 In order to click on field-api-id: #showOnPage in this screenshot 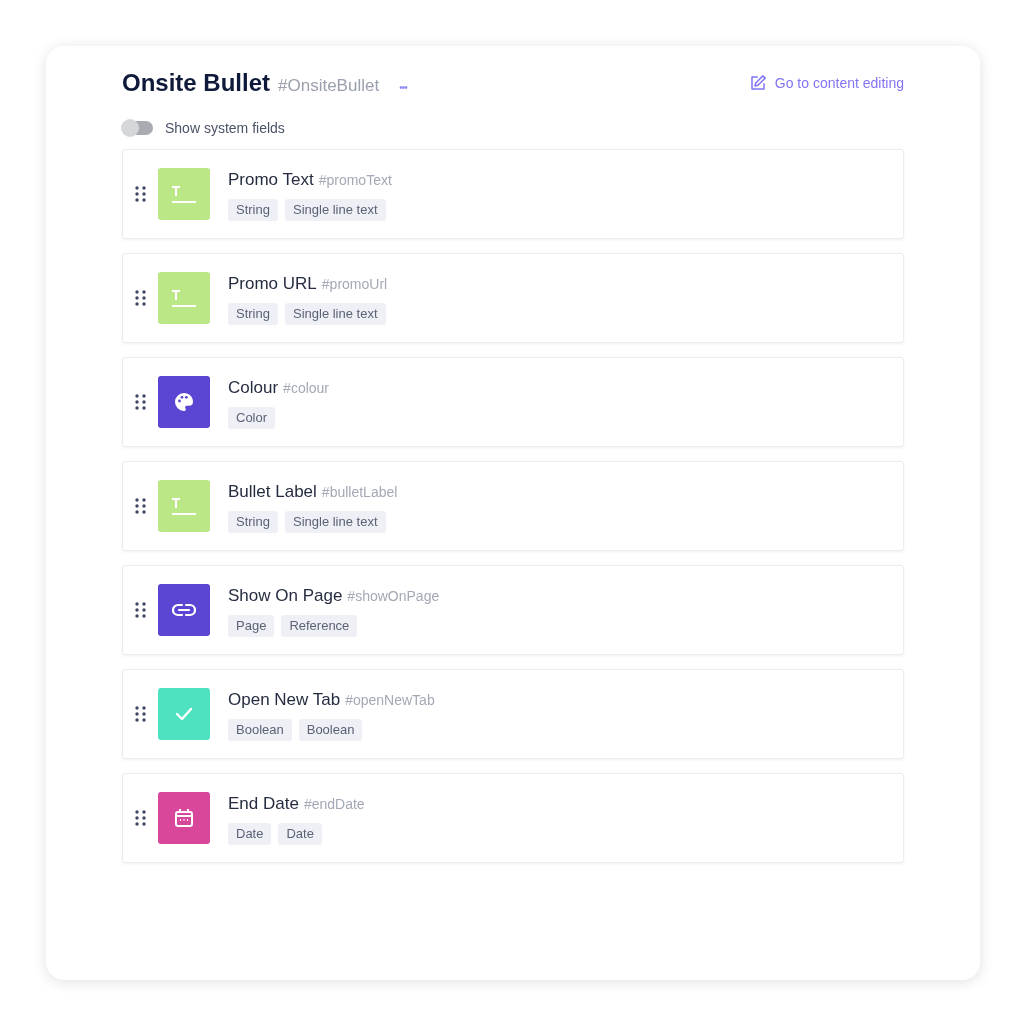, I will do `click(393, 597)`.